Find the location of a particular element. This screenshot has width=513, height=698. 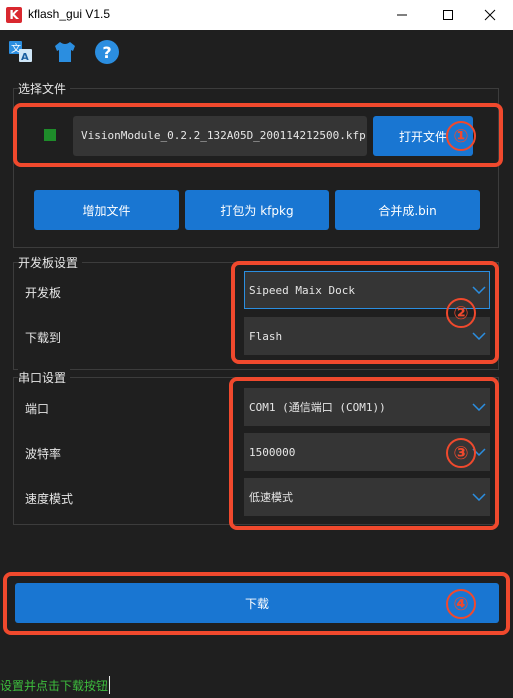

maximize-button is located at coordinates (448, 15).